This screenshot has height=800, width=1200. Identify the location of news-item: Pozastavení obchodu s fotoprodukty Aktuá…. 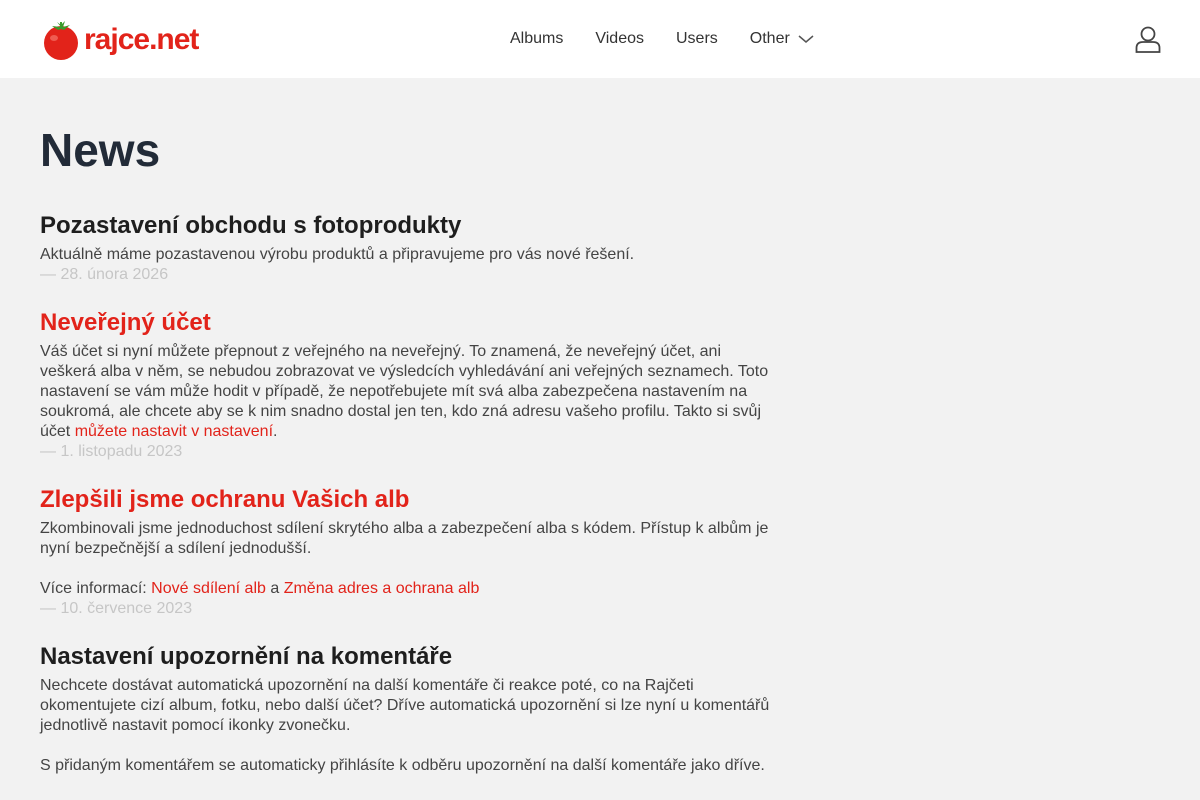
(410, 247).